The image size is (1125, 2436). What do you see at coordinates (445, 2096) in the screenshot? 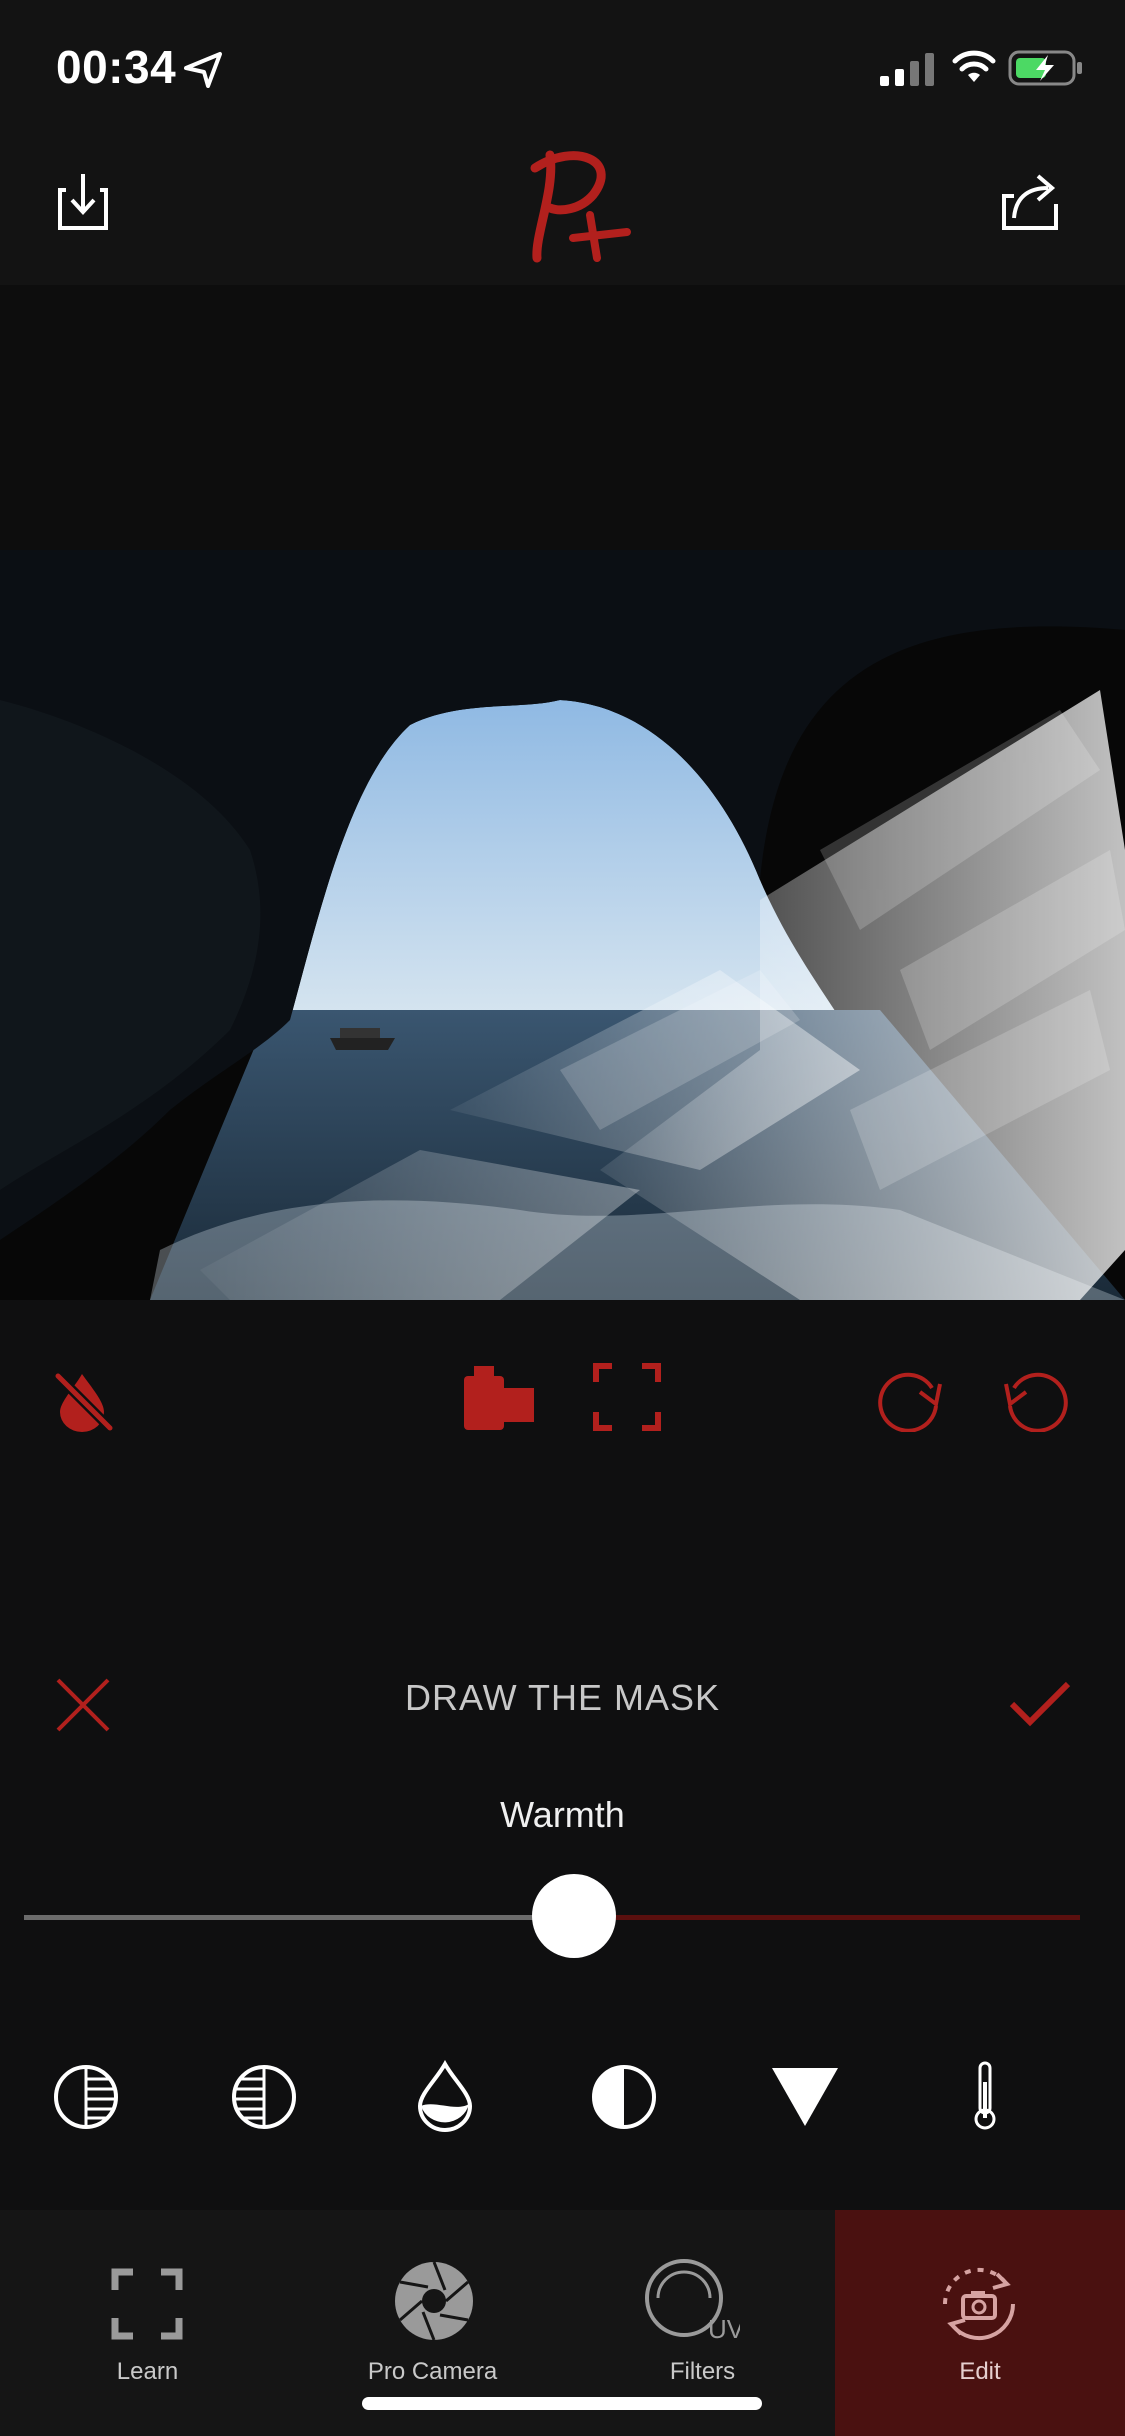
I see `saturation-drop-button` at bounding box center [445, 2096].